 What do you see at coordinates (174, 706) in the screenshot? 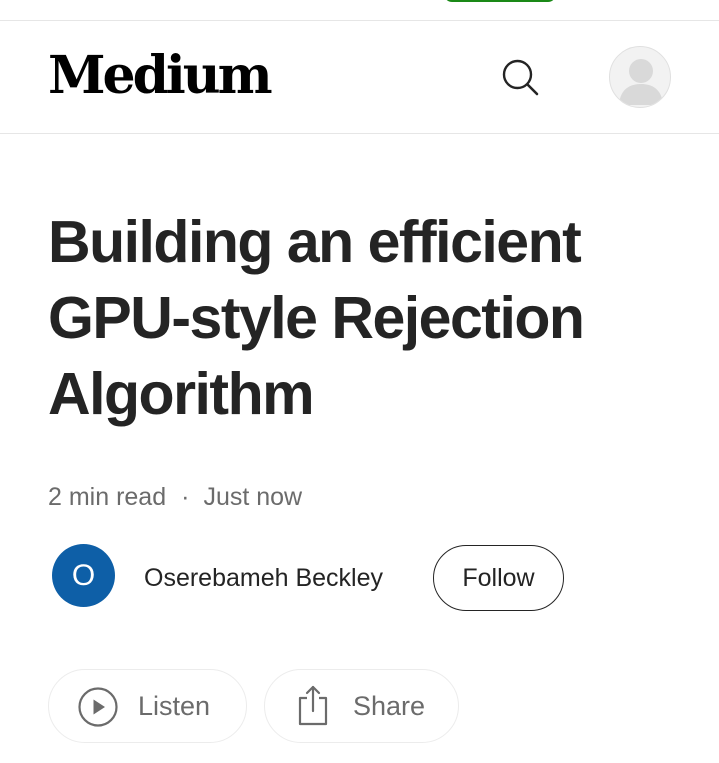
I see `listen-label: Listen` at bounding box center [174, 706].